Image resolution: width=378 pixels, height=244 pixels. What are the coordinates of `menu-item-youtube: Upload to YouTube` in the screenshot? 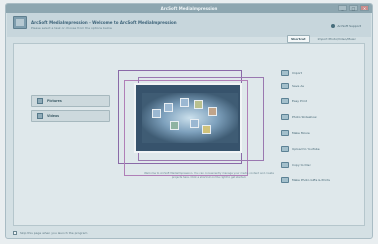 It's located at (300, 149).